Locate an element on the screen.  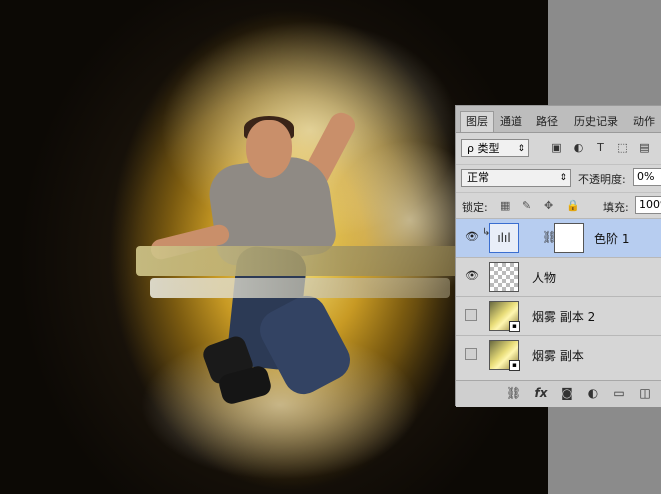
lock-label: 锁定: is located at coordinates (475, 207).